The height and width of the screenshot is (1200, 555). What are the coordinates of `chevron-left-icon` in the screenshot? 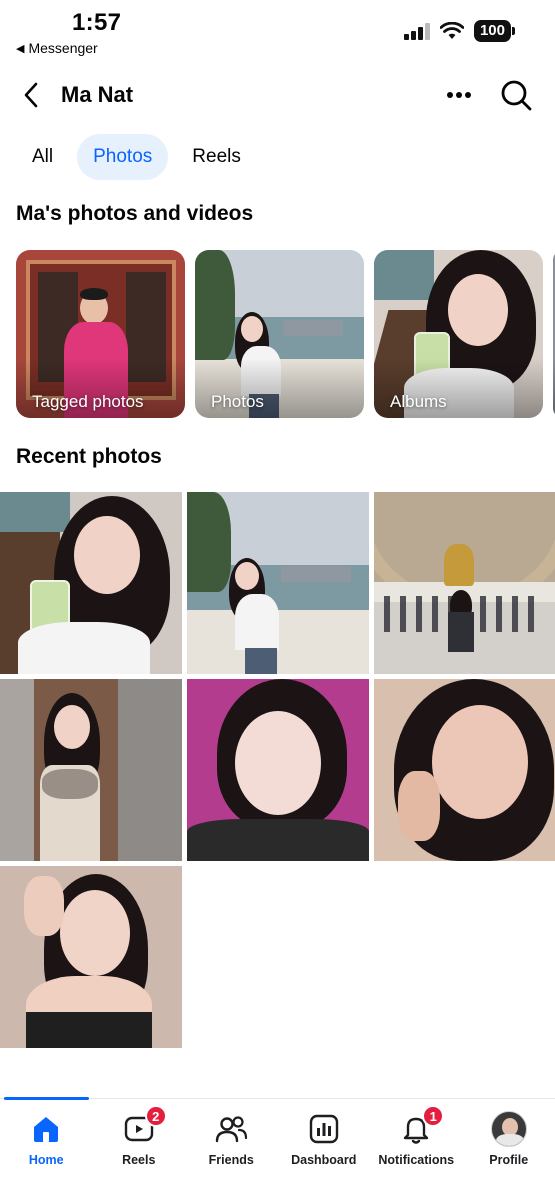 It's located at (31, 95).